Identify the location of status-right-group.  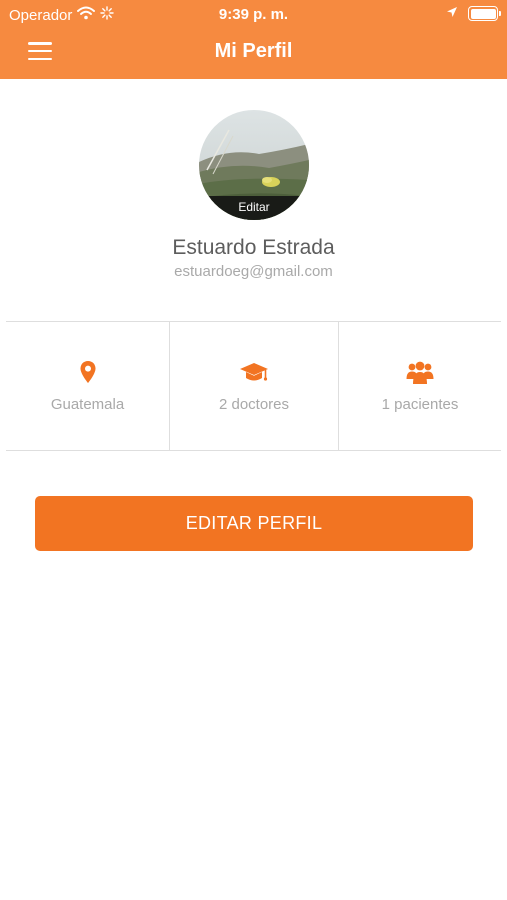
(473, 13).